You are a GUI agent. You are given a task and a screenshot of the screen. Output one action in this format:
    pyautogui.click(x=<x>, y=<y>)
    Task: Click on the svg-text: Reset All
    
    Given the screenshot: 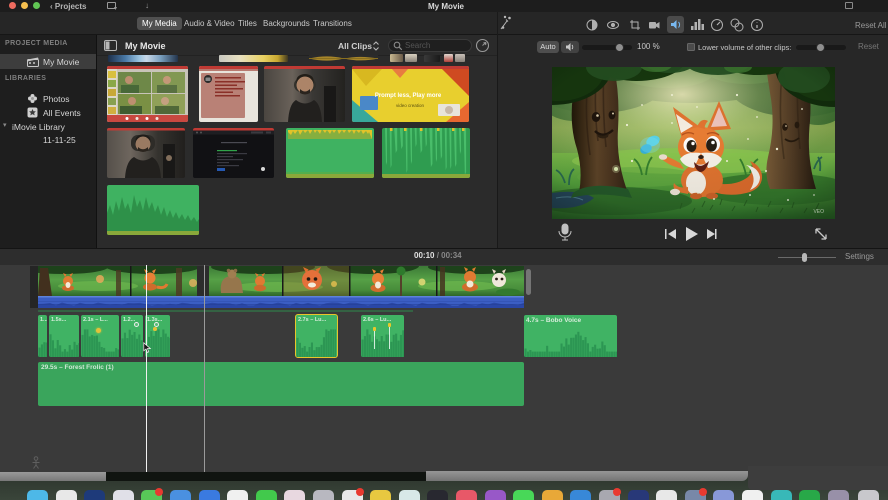 What is the action you would take?
    pyautogui.click(x=871, y=25)
    